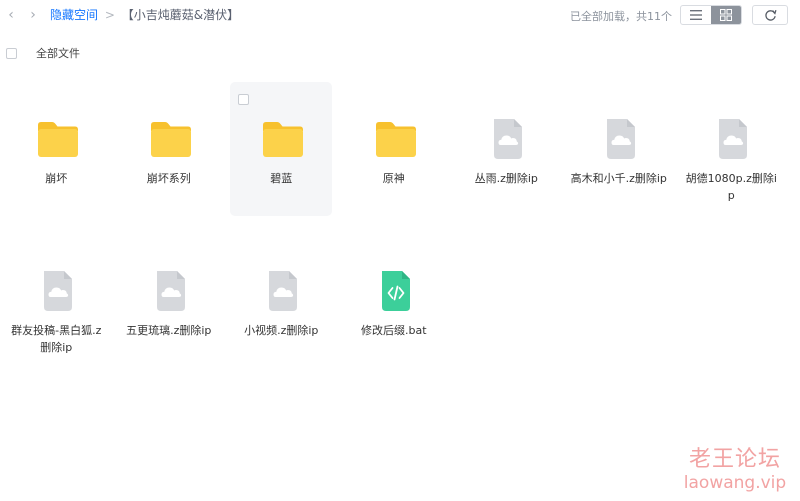  What do you see at coordinates (735, 483) in the screenshot?
I see `watermark-url: laowang.vip` at bounding box center [735, 483].